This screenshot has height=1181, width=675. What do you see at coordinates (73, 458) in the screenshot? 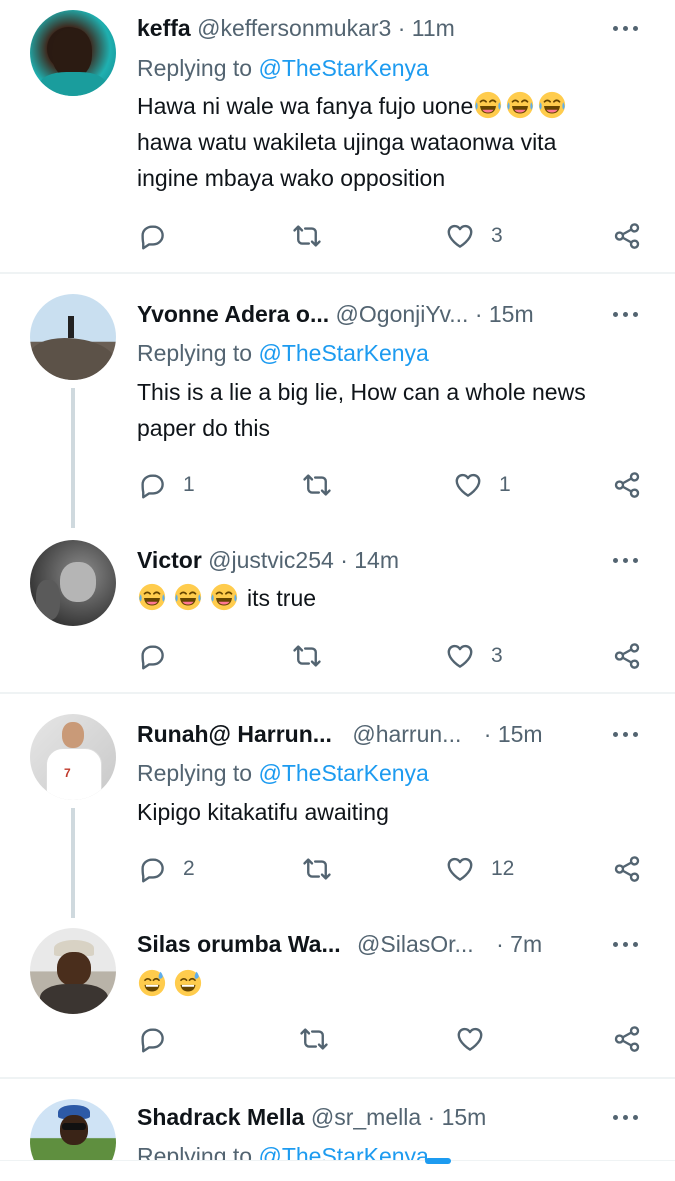
I see `thread-line` at bounding box center [73, 458].